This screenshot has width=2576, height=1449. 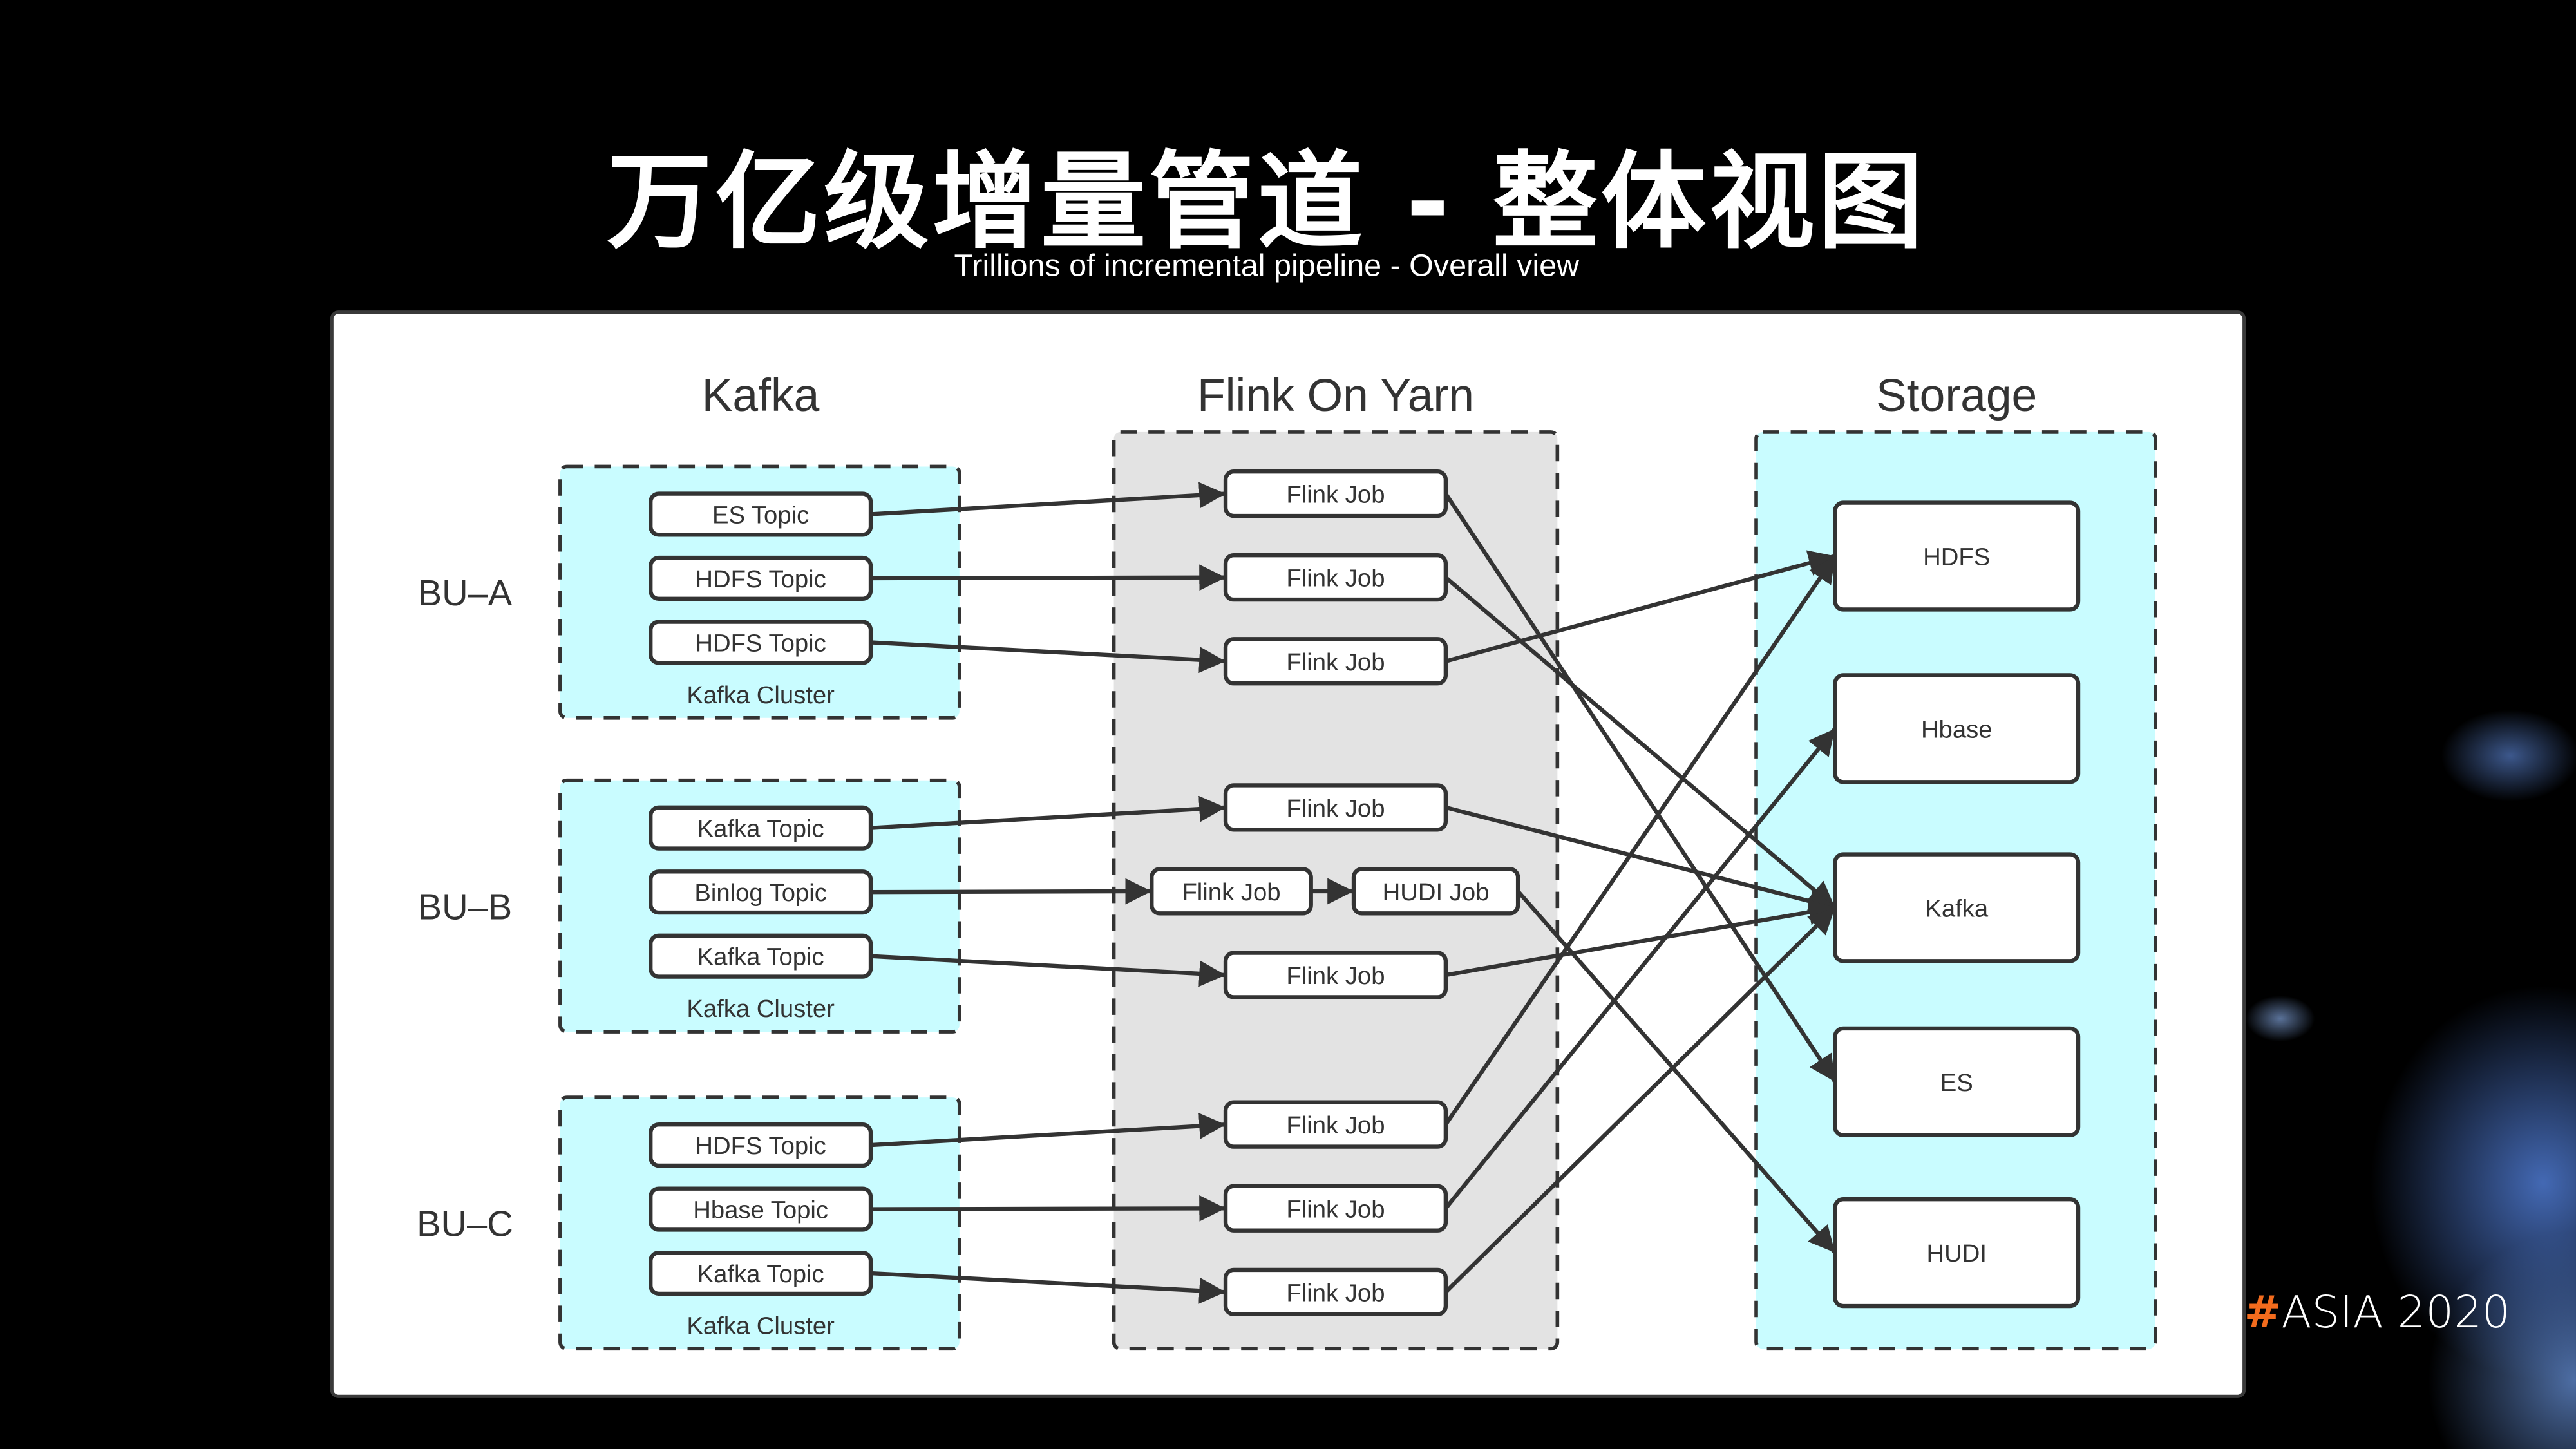 I want to click on topic-label: Hbase Topic, so click(x=760, y=1210).